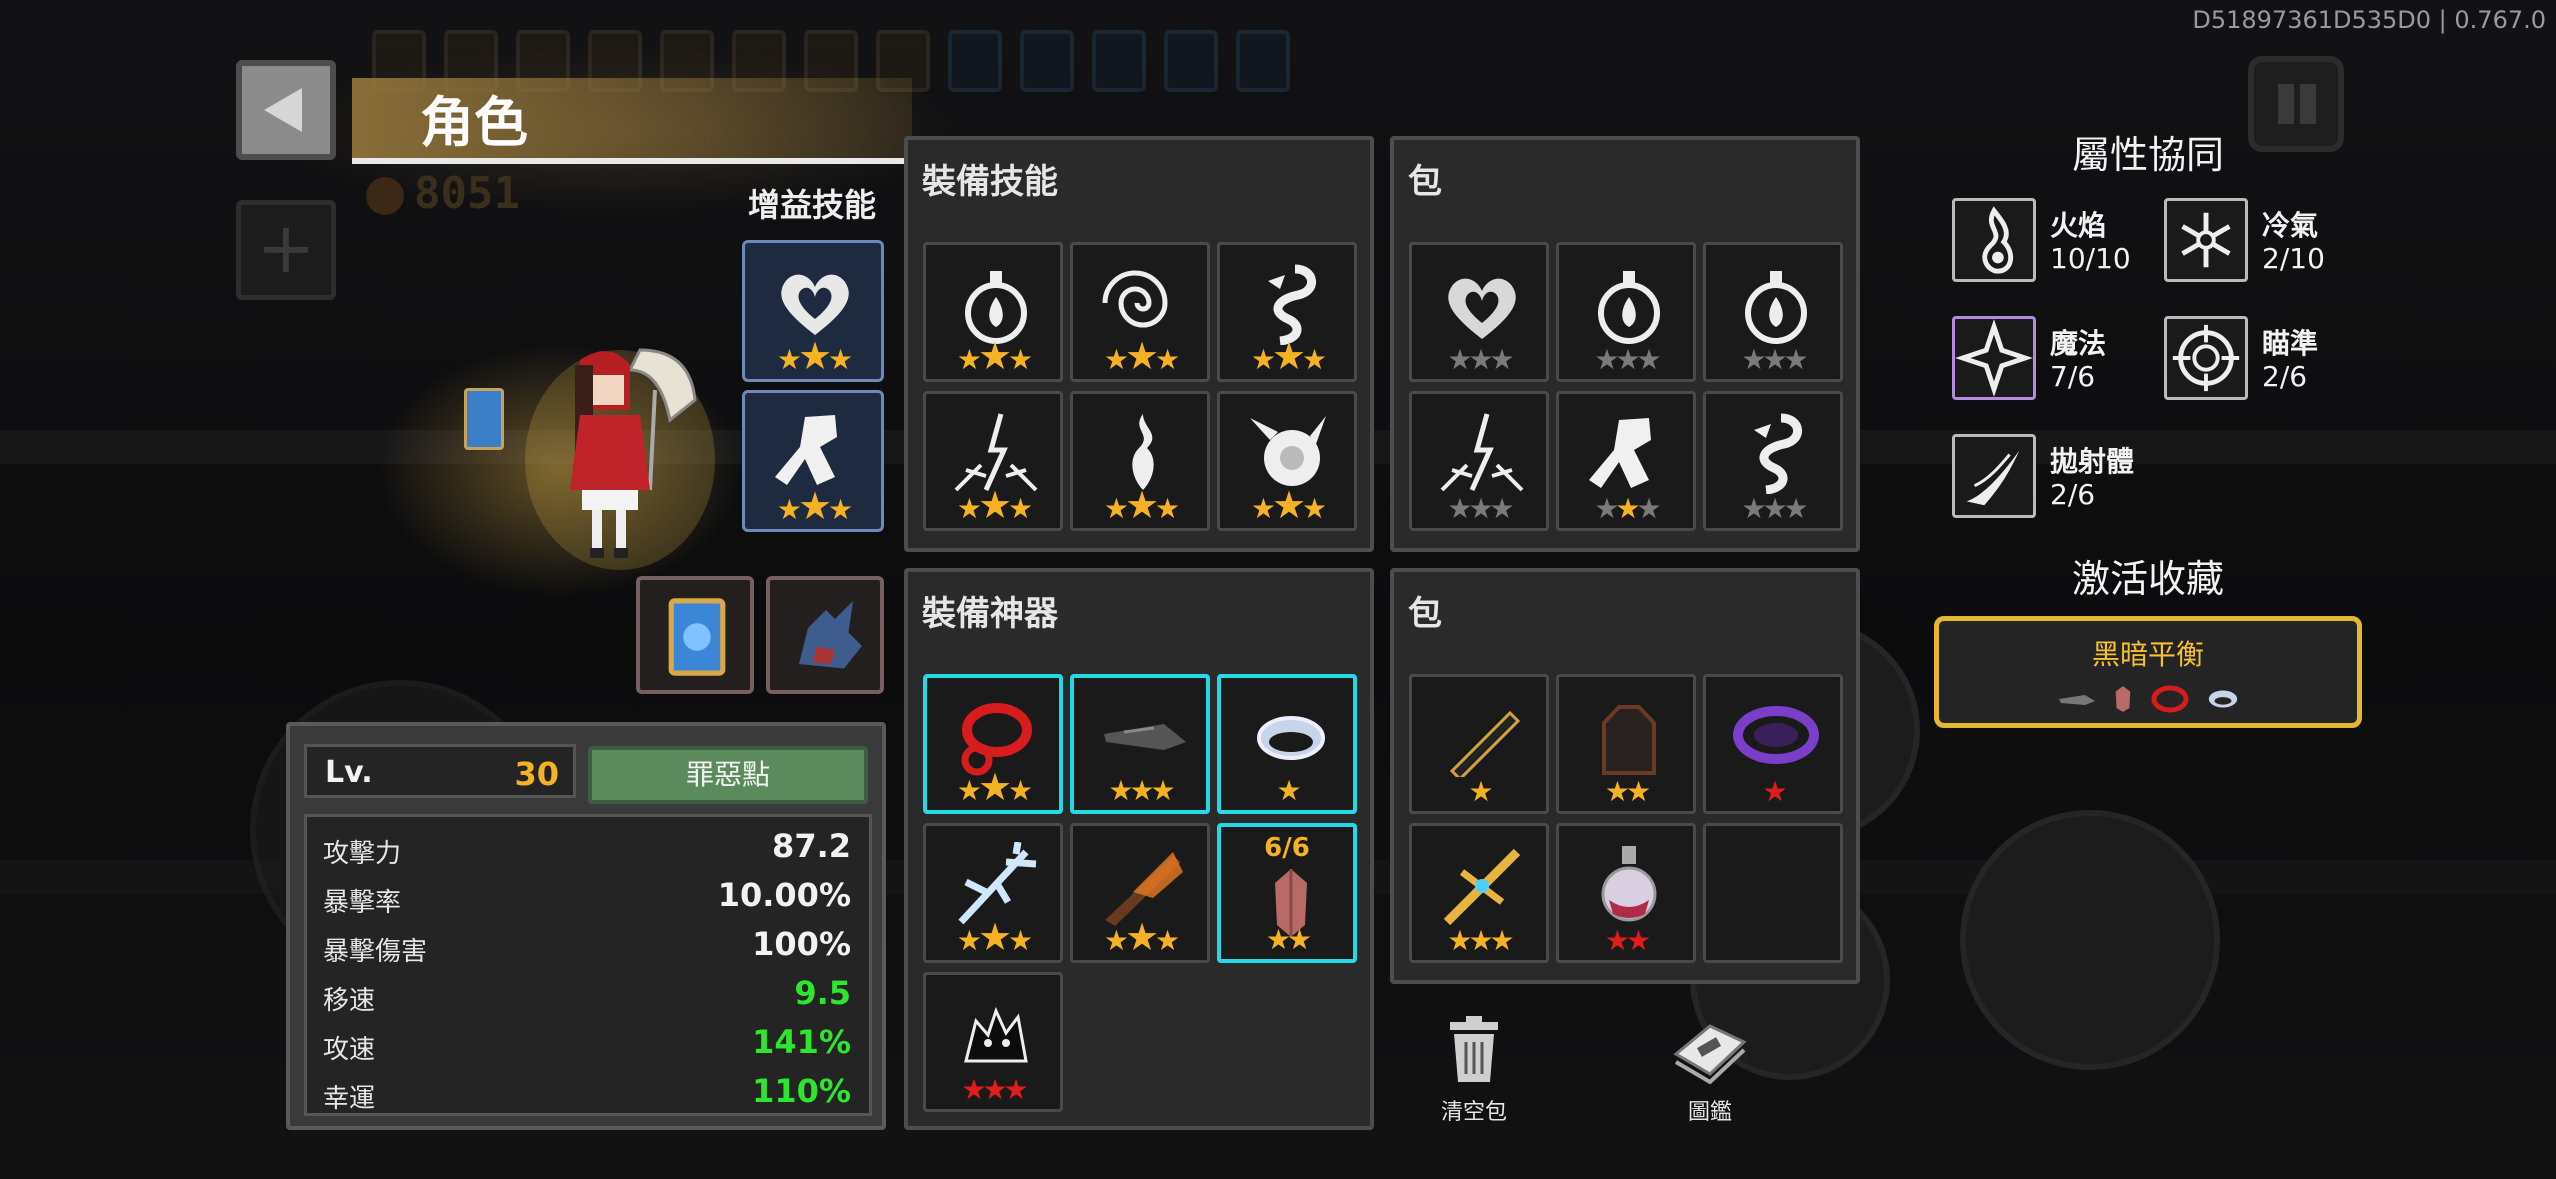  I want to click on skill-slot-1: ★★★, so click(993, 312).